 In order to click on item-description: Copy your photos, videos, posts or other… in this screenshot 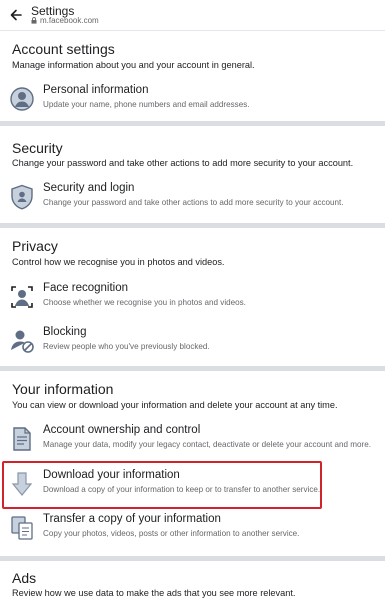, I will do `click(171, 533)`.